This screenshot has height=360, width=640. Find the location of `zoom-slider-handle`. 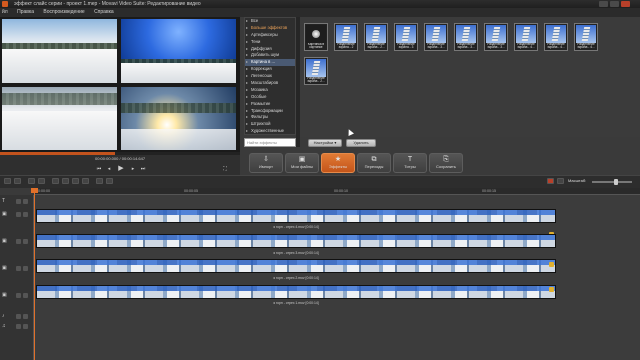

zoom-slider-handle is located at coordinates (616, 182).